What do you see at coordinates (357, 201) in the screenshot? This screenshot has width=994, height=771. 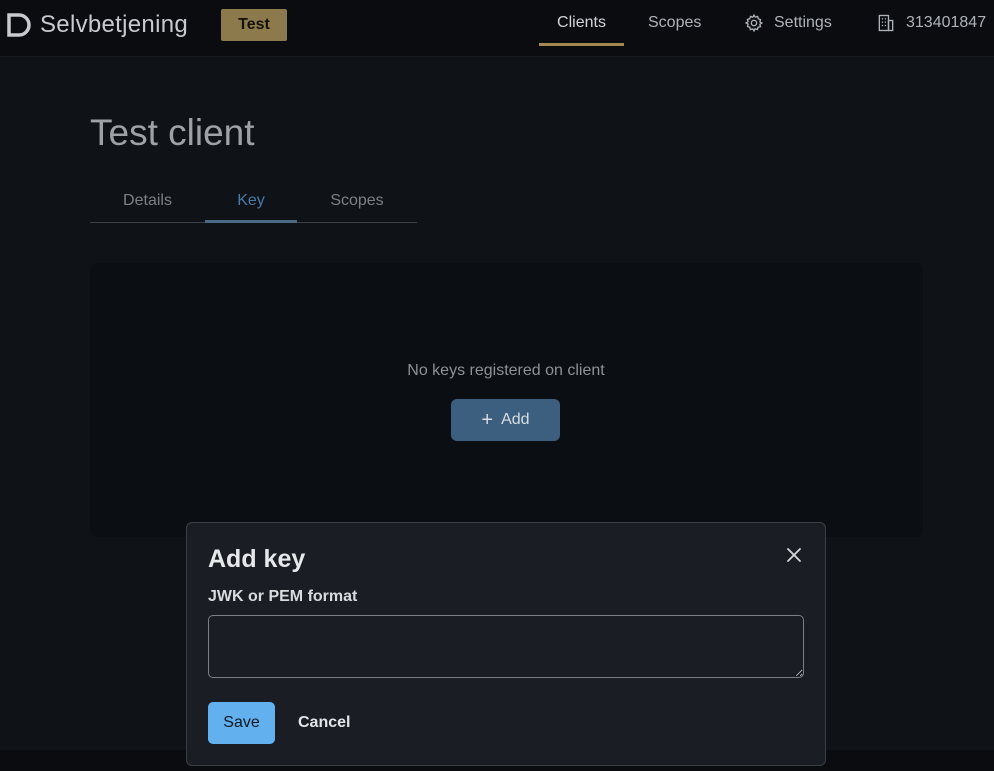 I see `tab-scopes: Scopes` at bounding box center [357, 201].